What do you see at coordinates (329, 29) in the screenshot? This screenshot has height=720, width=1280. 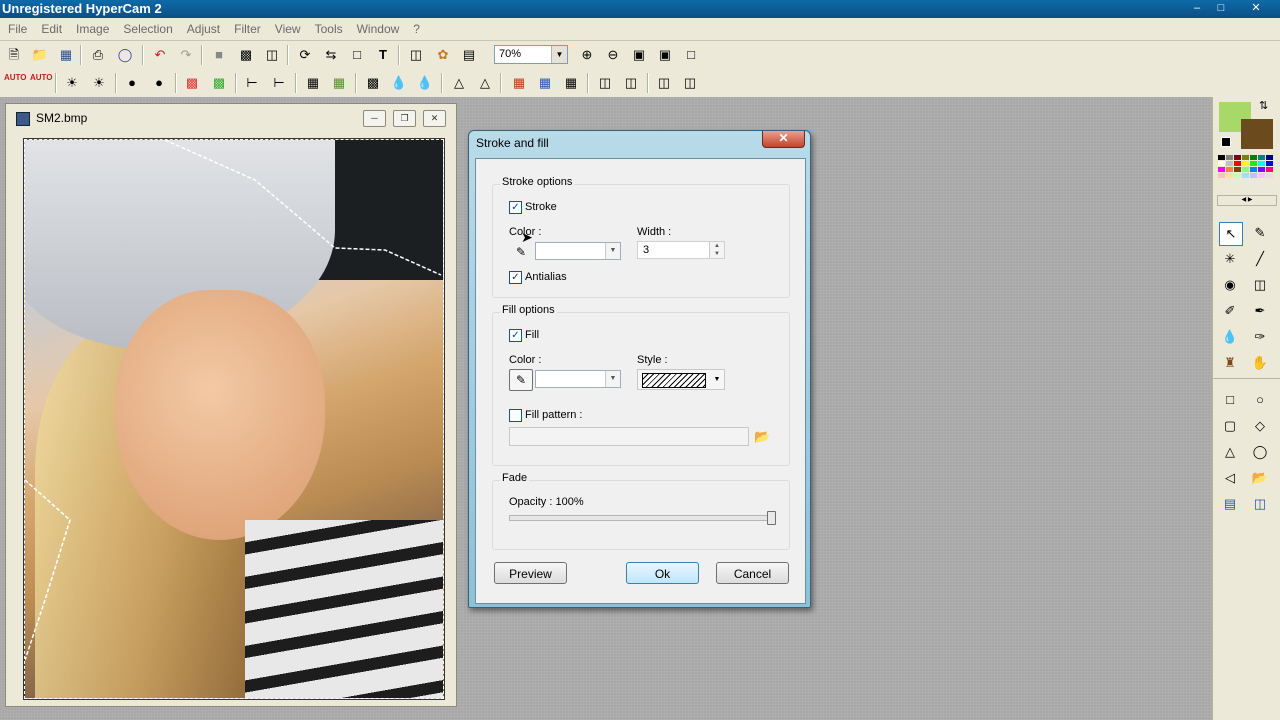 I see `menu-tools: Tools` at bounding box center [329, 29].